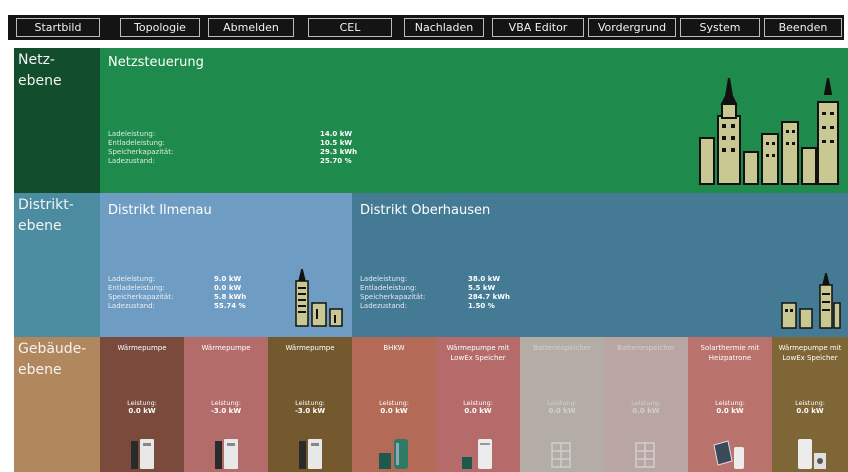 This screenshot has height=472, width=848. What do you see at coordinates (350, 27) in the screenshot?
I see `menu-cel-button: CEL` at bounding box center [350, 27].